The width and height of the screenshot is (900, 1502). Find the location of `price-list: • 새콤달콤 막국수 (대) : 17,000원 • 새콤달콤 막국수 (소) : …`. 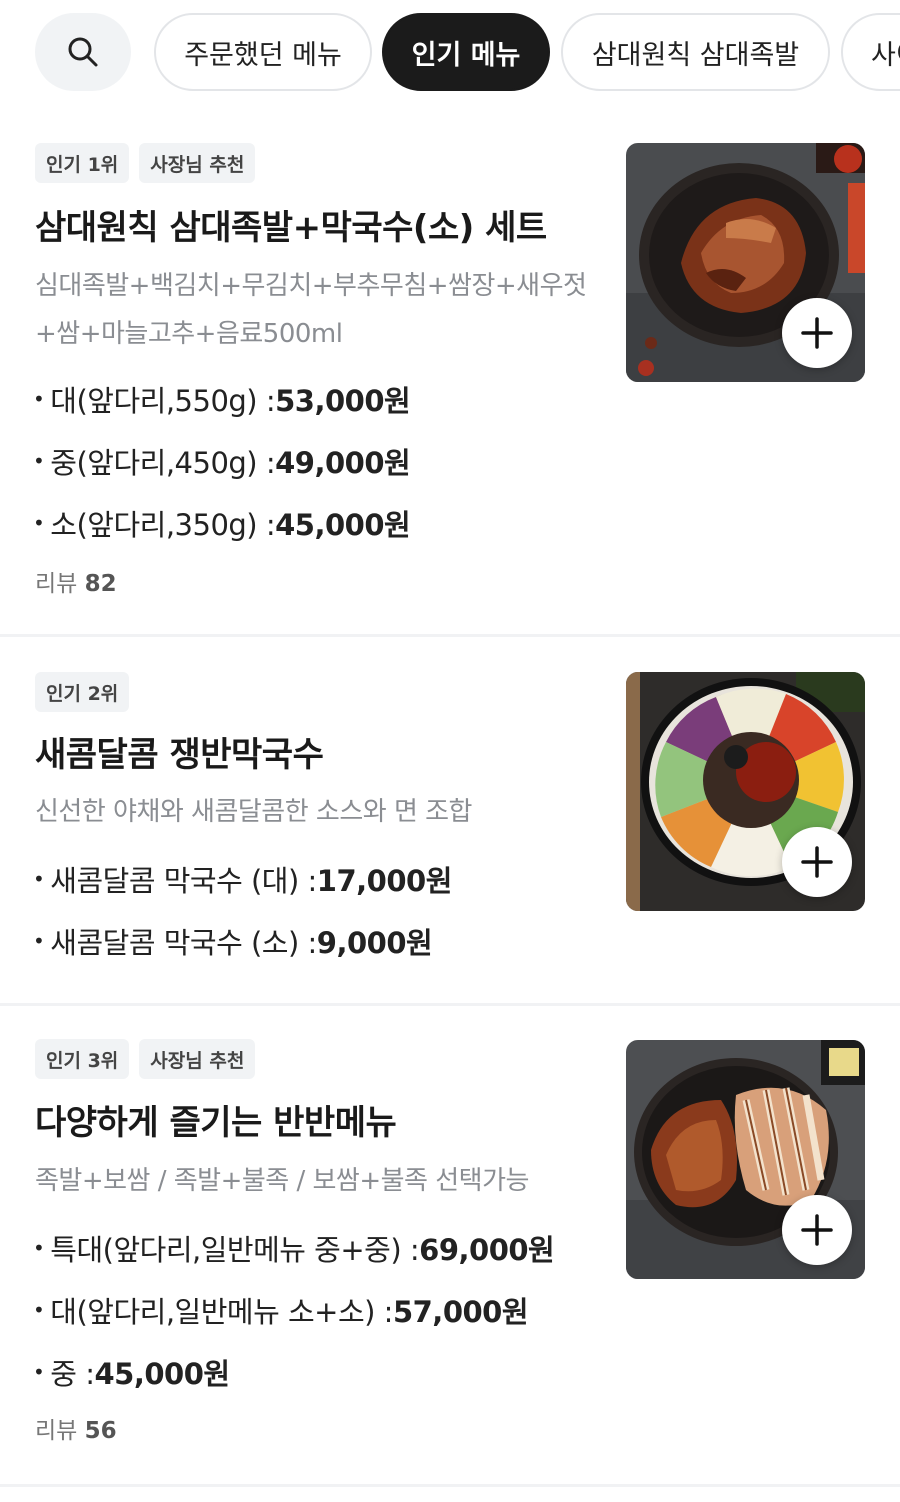

price-list: • 새콤달콤 막국수 (대) : 17,000원 • 새콤달콤 막국수 (소) : … is located at coordinates (242, 910).